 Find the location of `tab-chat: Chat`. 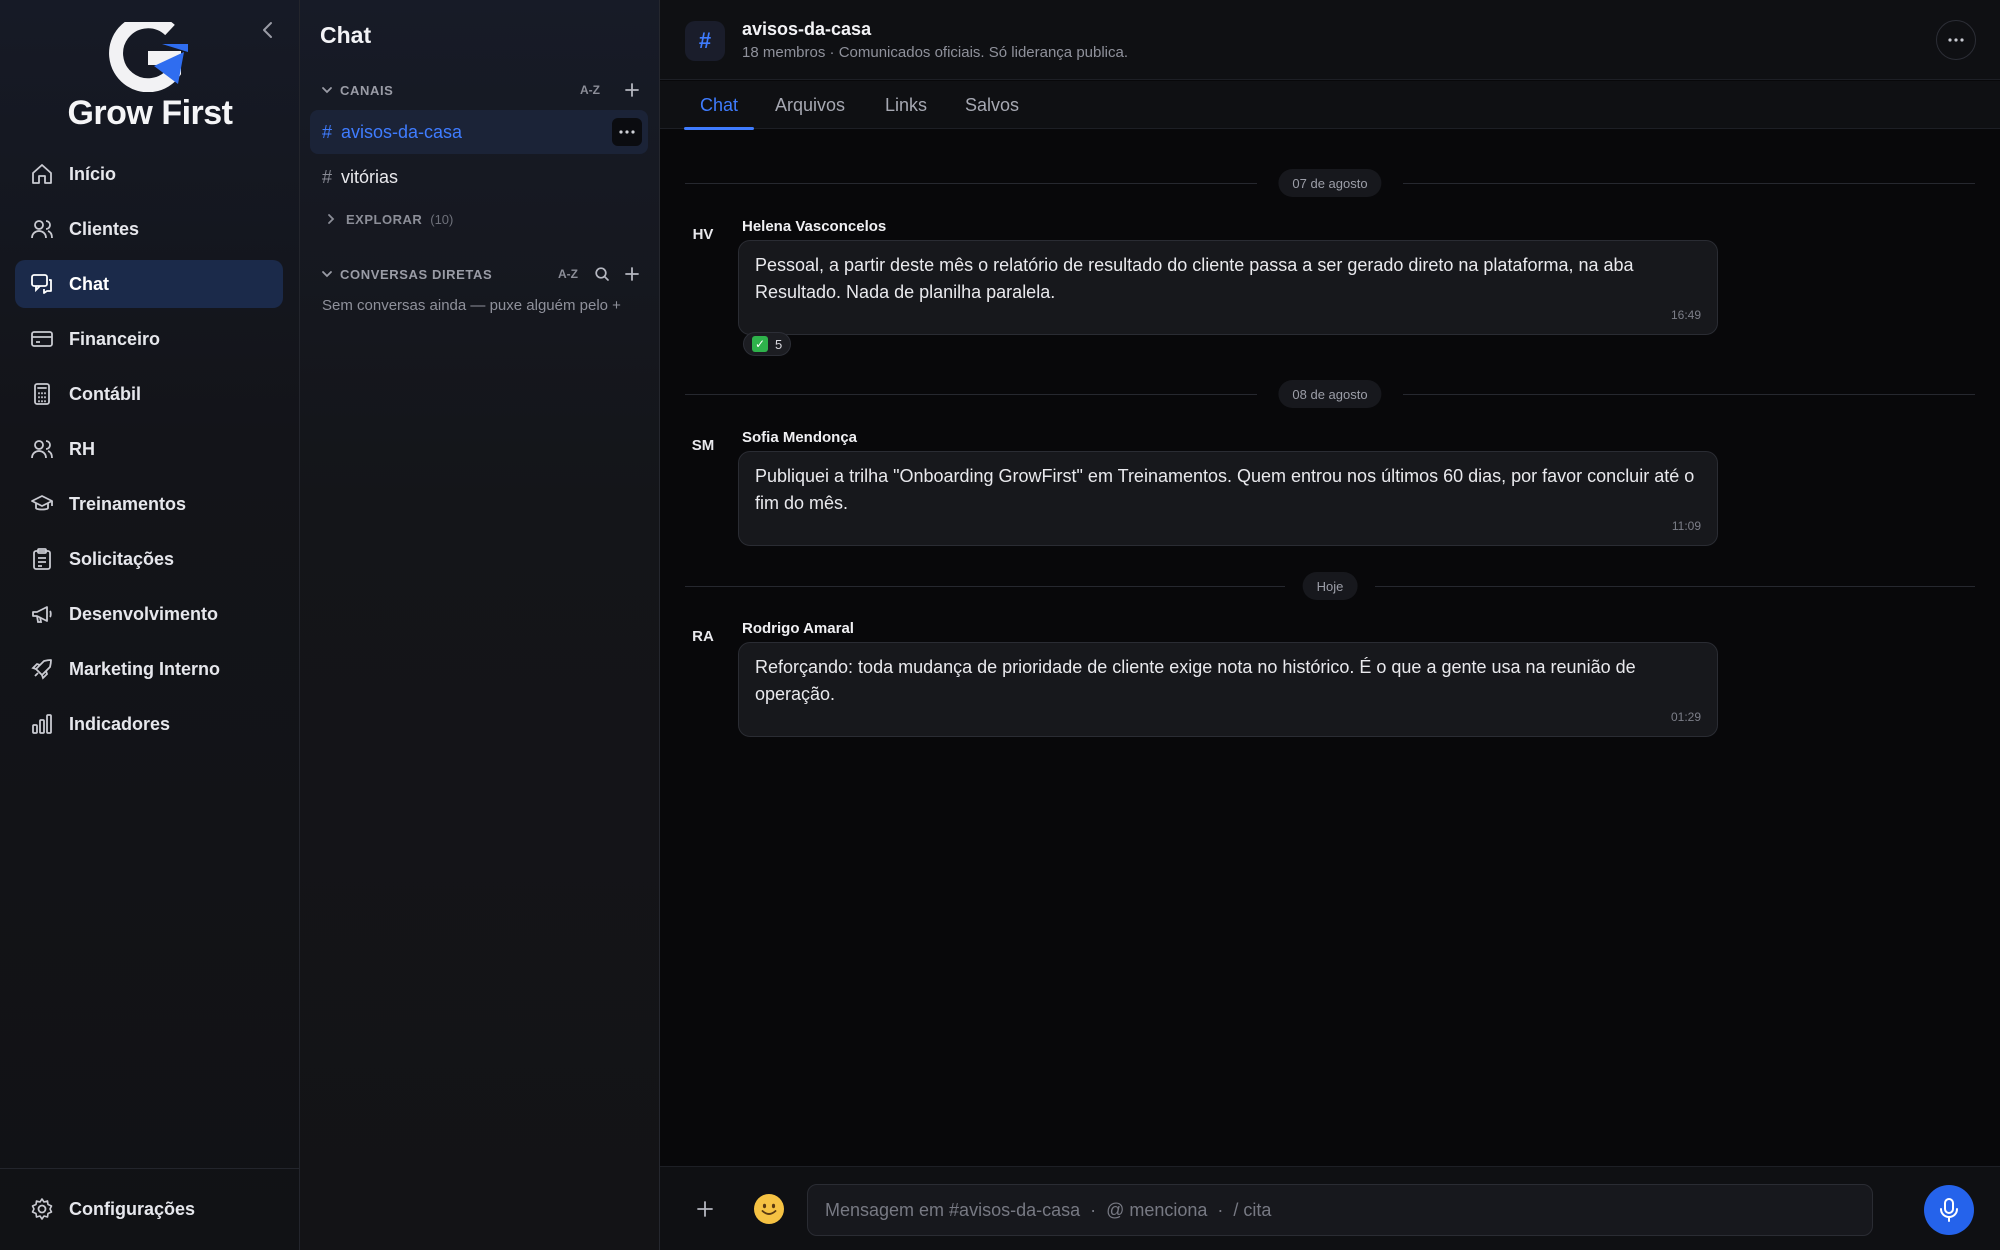

tab-chat: Chat is located at coordinates (719, 105).